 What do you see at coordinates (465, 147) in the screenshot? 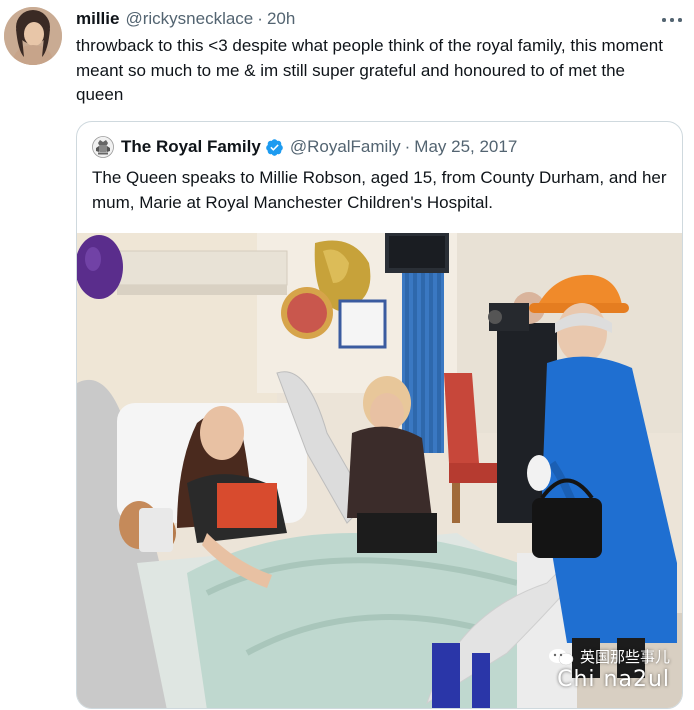
I see `quoted-date: May 25, 2017` at bounding box center [465, 147].